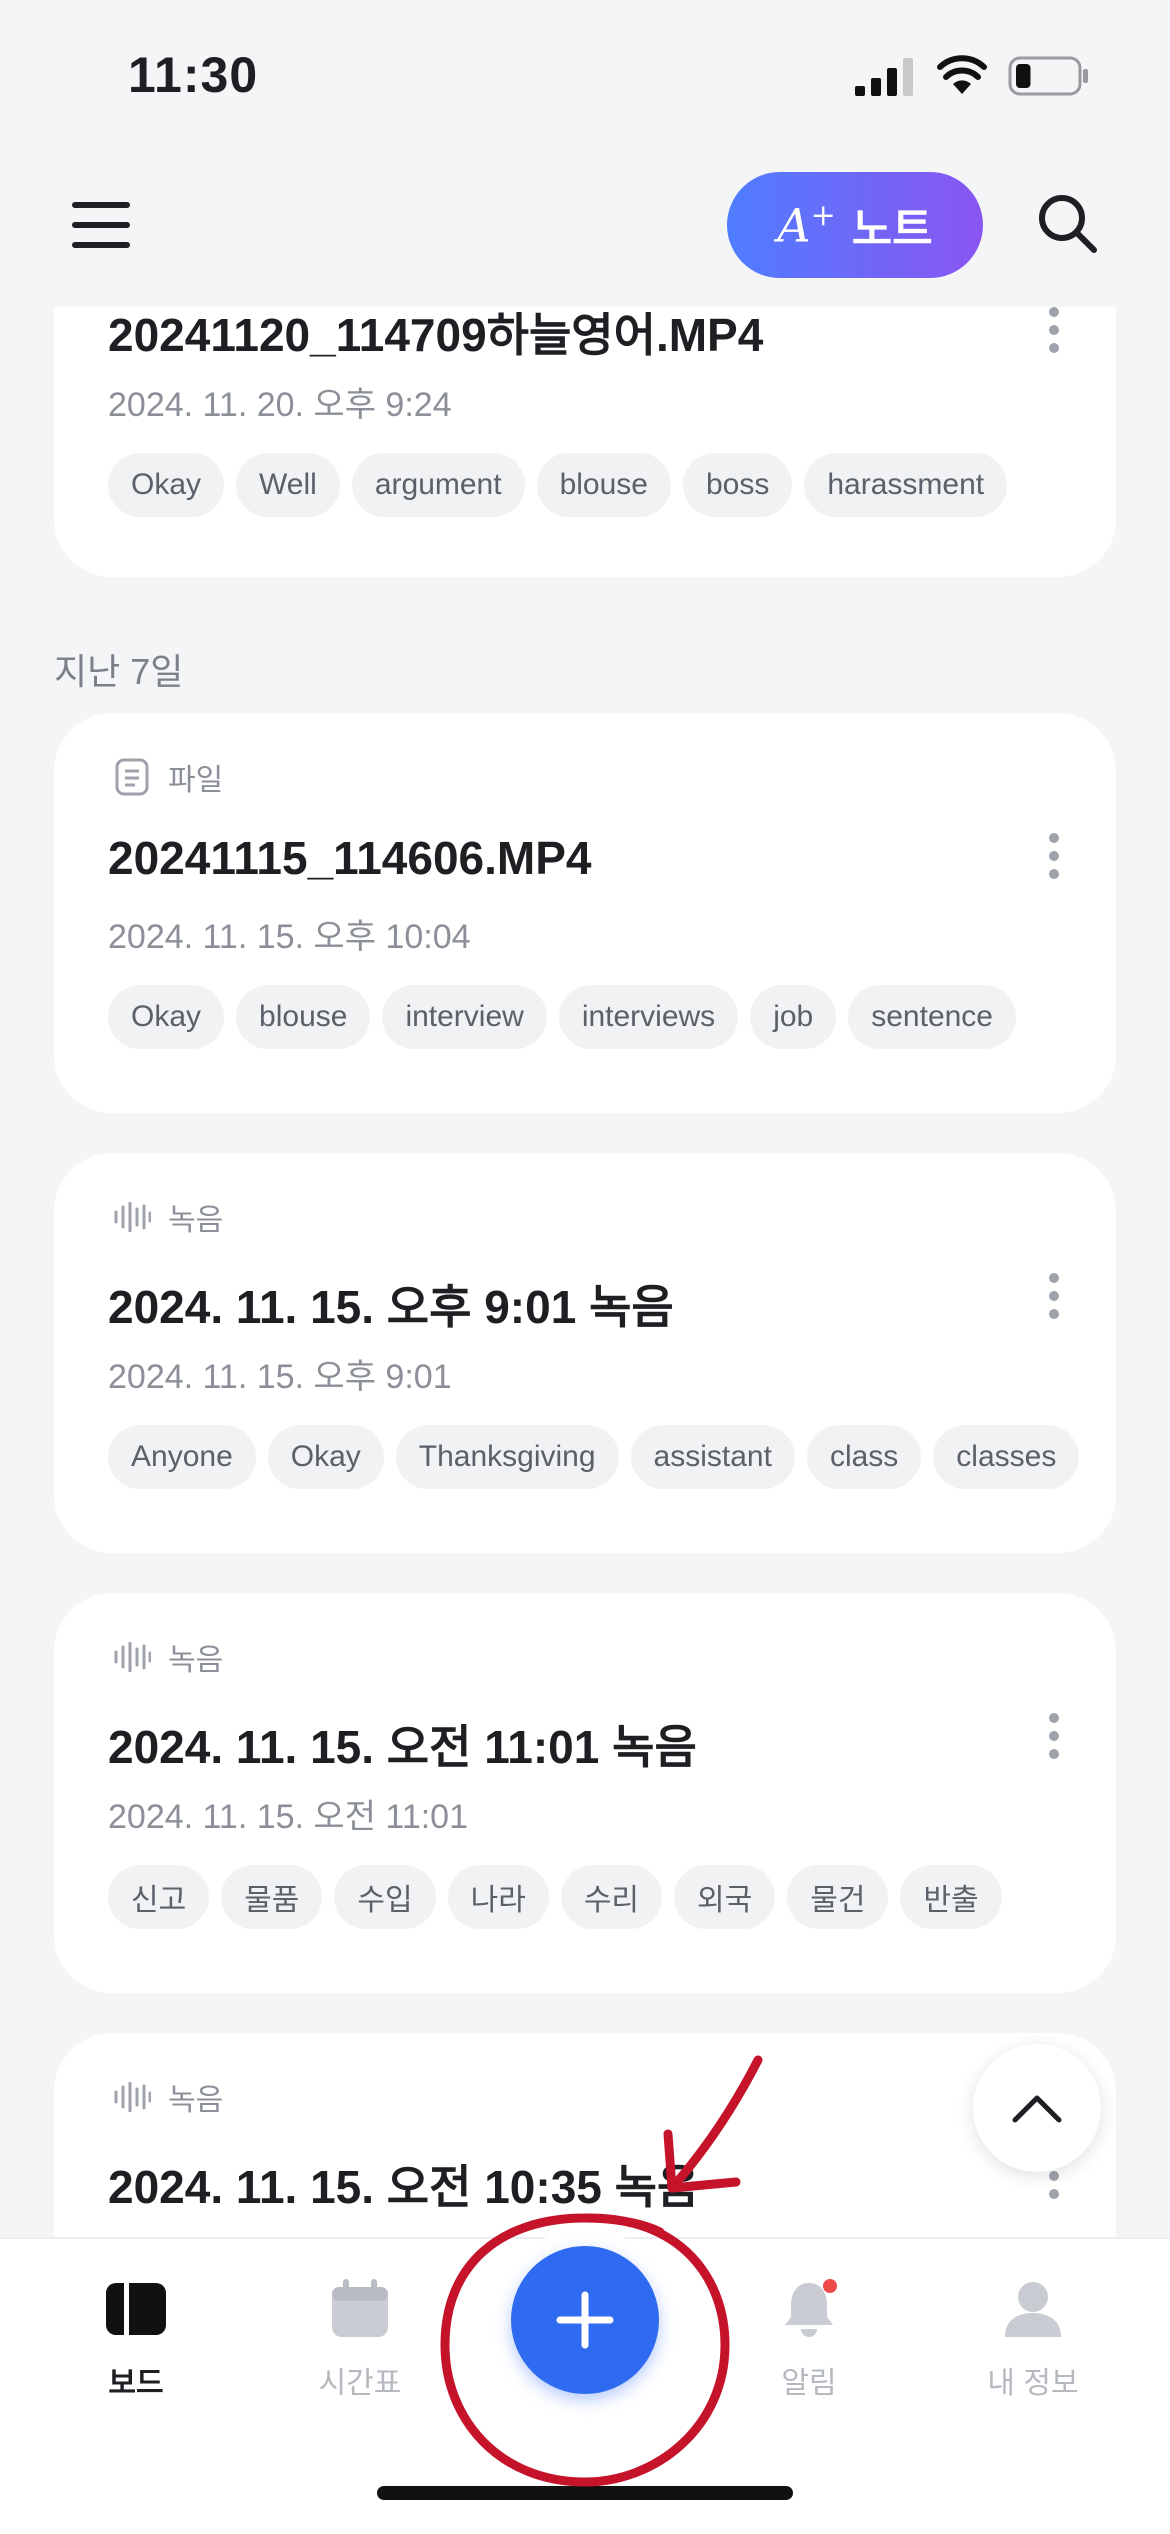 Image resolution: width=1170 pixels, height=2534 pixels. I want to click on hamburger-icon, so click(102, 225).